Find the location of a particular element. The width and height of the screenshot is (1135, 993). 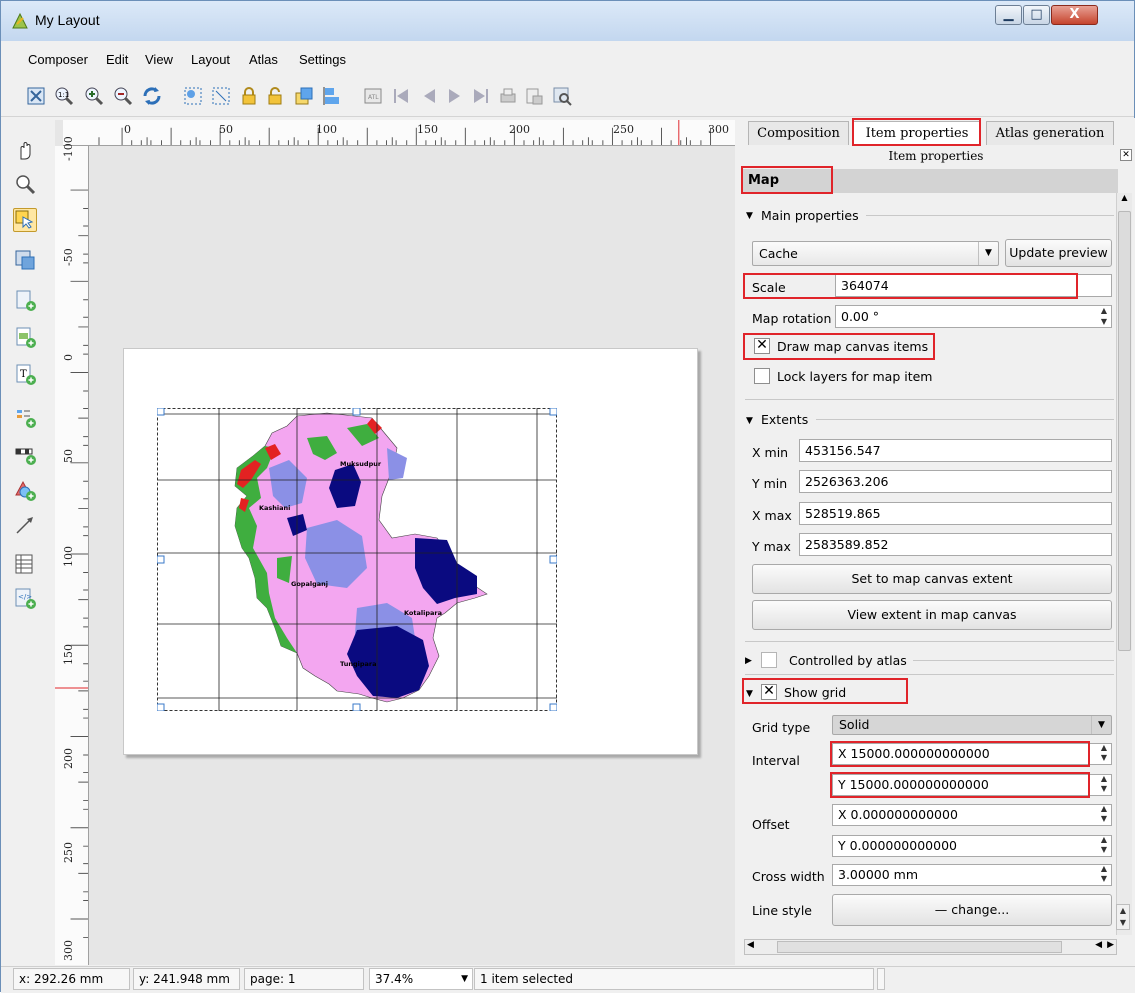

add-scalebar-icon is located at coordinates (25, 454).